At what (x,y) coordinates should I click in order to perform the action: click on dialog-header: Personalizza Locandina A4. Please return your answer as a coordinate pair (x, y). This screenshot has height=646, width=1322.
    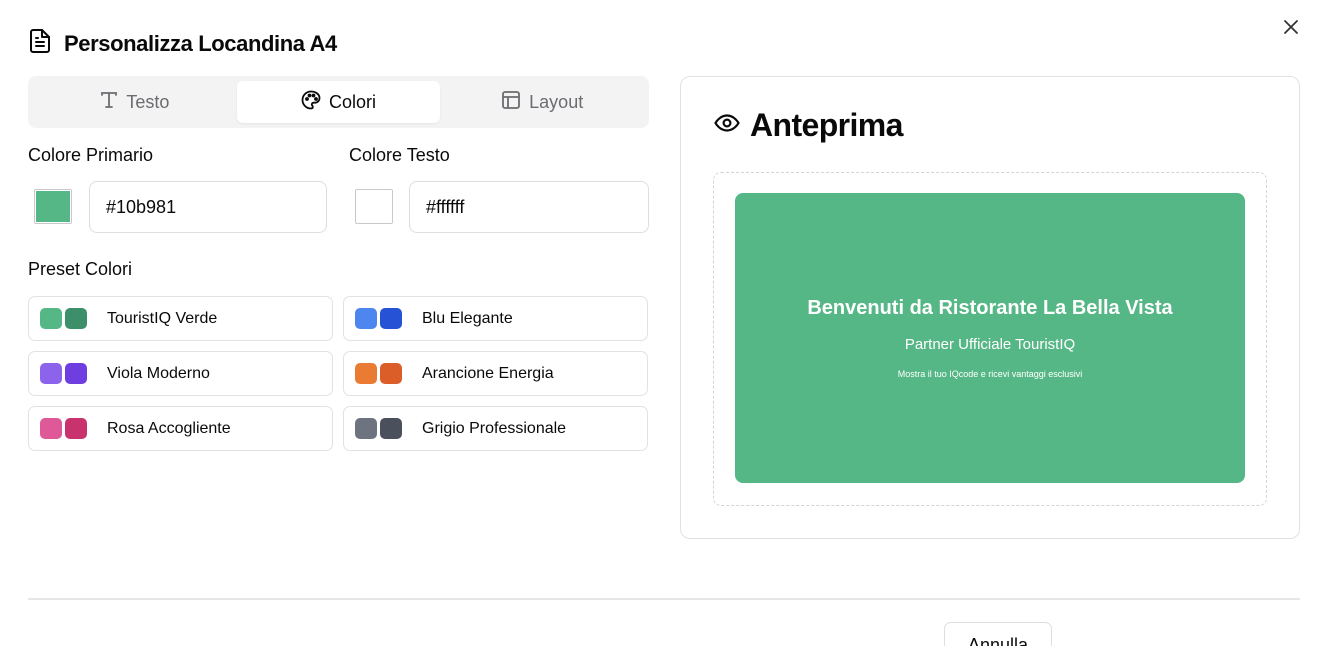
    Looking at the image, I should click on (182, 43).